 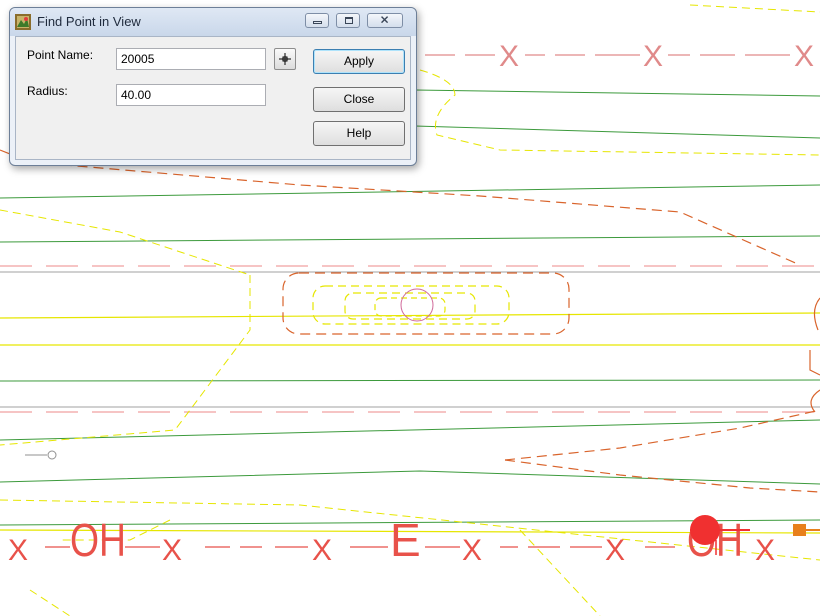 I want to click on fence-x-markers-top: X X X, so click(x=656, y=56).